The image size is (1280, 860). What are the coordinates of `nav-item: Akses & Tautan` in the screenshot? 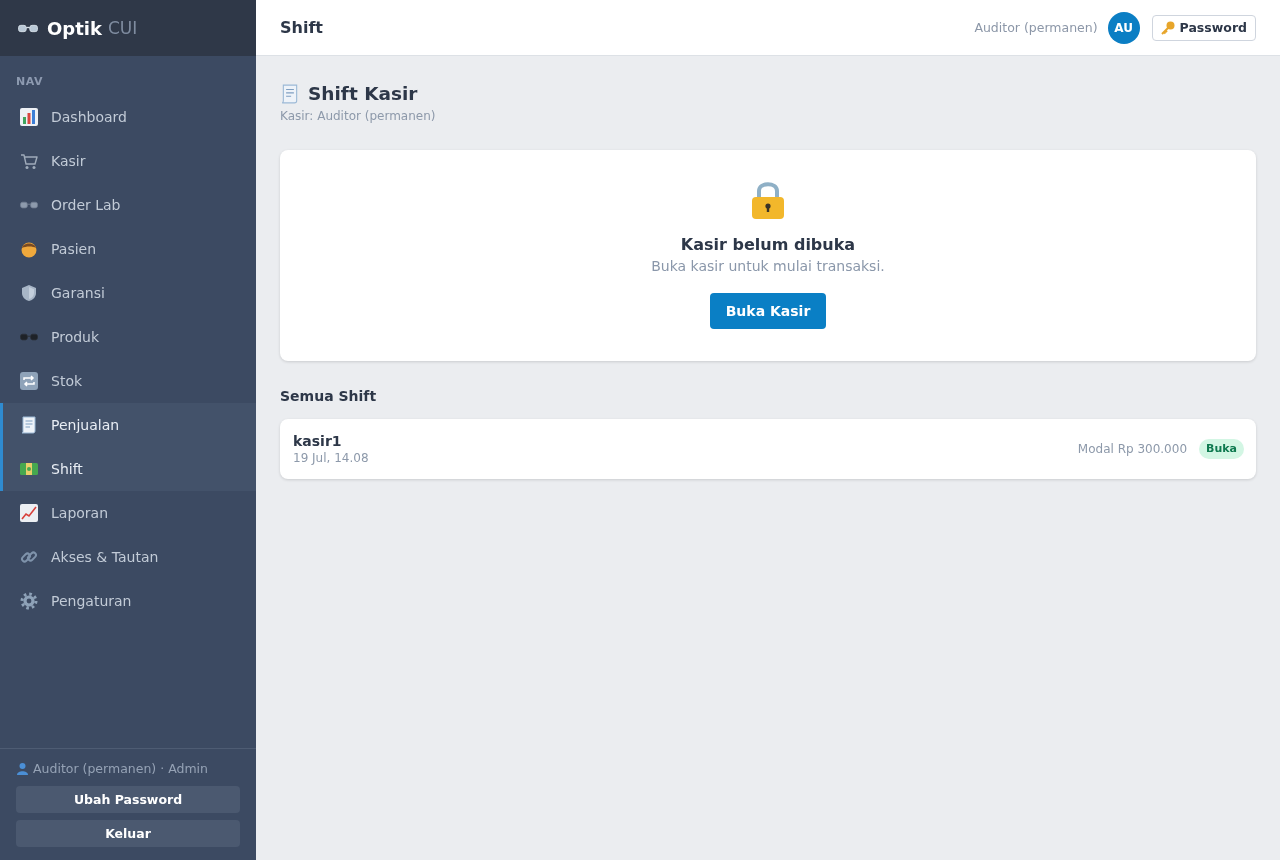 It's located at (128, 557).